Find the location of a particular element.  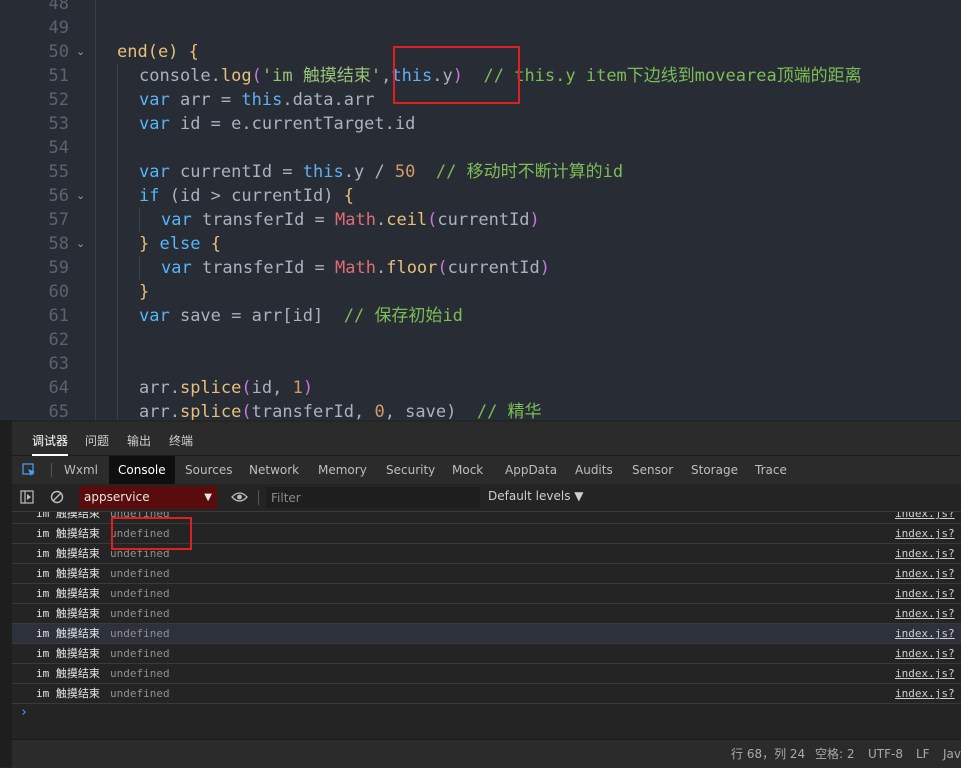

code-line-65: arr.splice(transferId, 0, save) // 精华 is located at coordinates (340, 411).